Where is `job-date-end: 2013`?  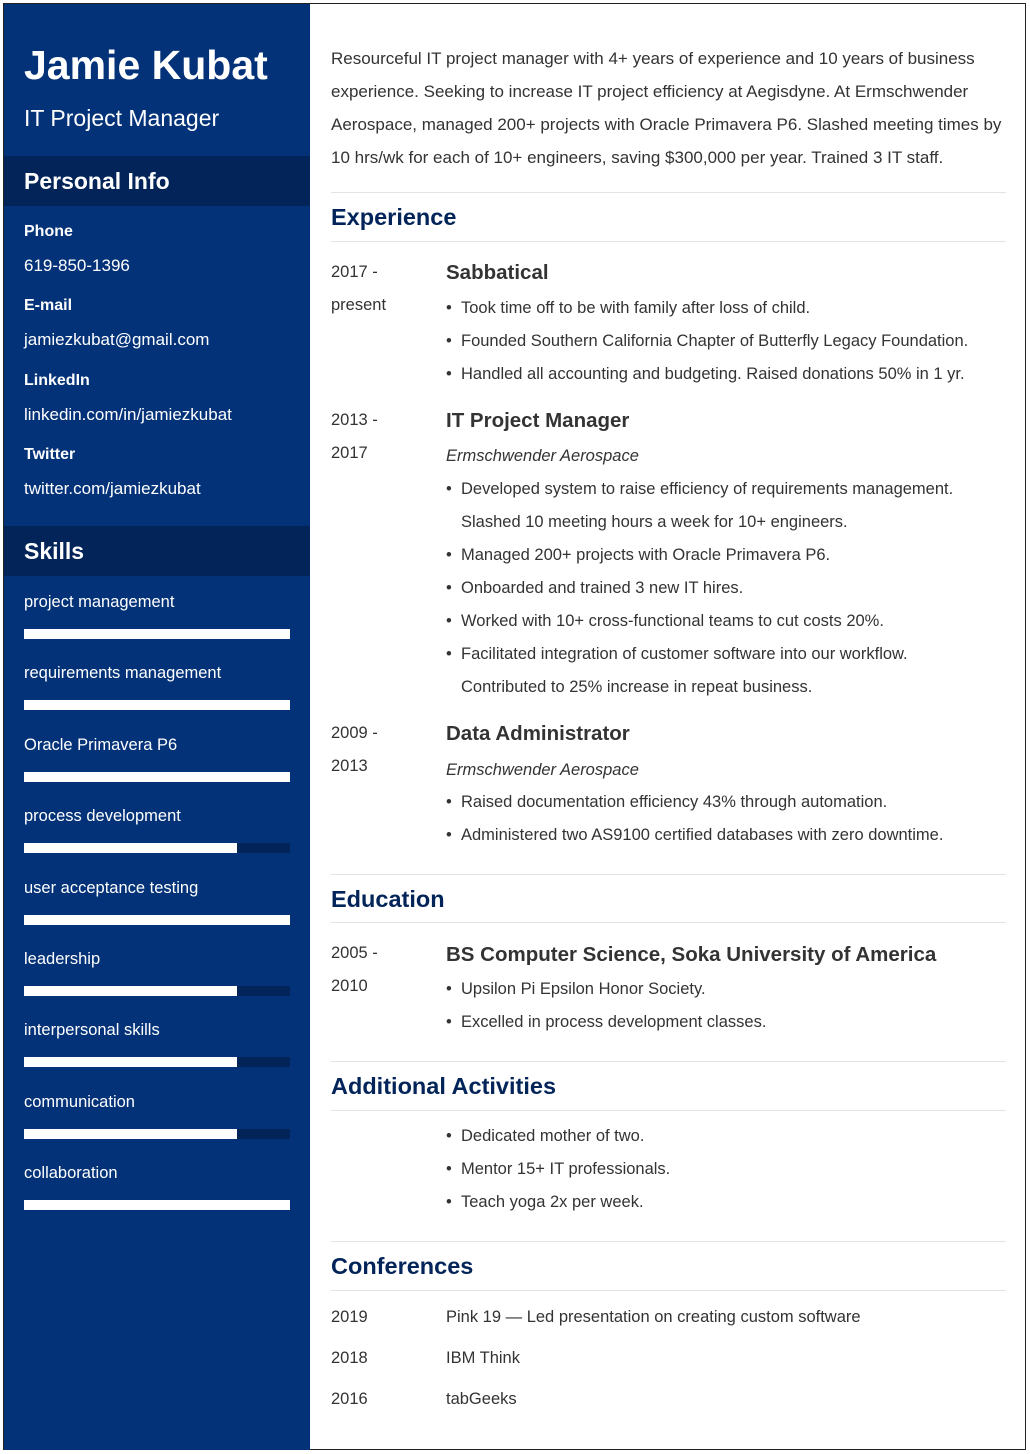
job-date-end: 2013 is located at coordinates (349, 766).